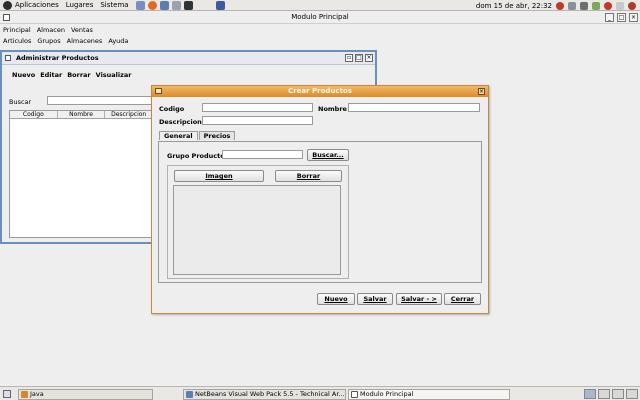  I want to click on frame-close-button: ×, so click(369, 58).